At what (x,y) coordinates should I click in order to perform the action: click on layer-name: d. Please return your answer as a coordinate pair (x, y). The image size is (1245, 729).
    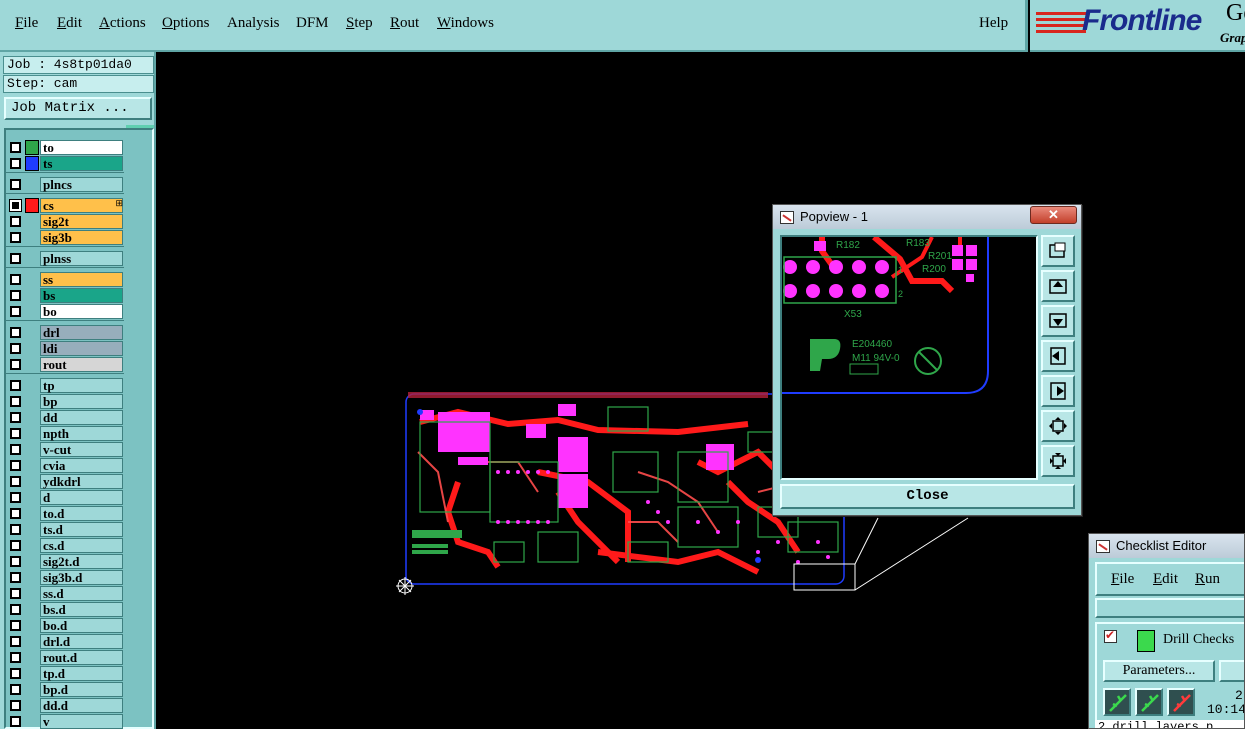
    Looking at the image, I should click on (81, 497).